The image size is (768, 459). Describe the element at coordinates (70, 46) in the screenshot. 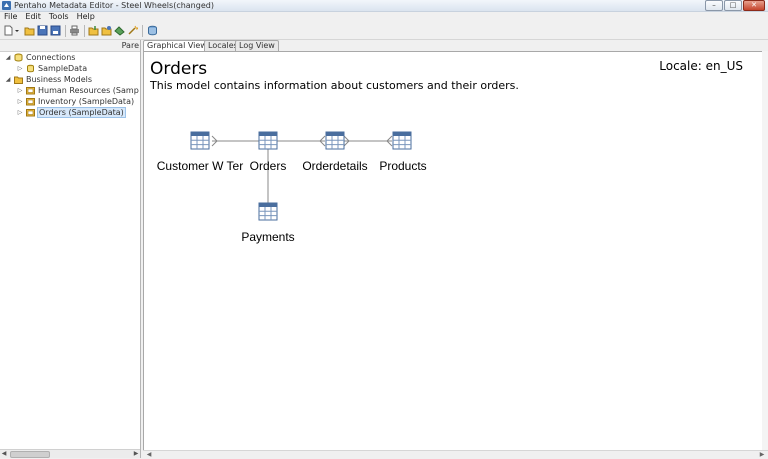

I see `tree-pane-header: Pare` at that location.